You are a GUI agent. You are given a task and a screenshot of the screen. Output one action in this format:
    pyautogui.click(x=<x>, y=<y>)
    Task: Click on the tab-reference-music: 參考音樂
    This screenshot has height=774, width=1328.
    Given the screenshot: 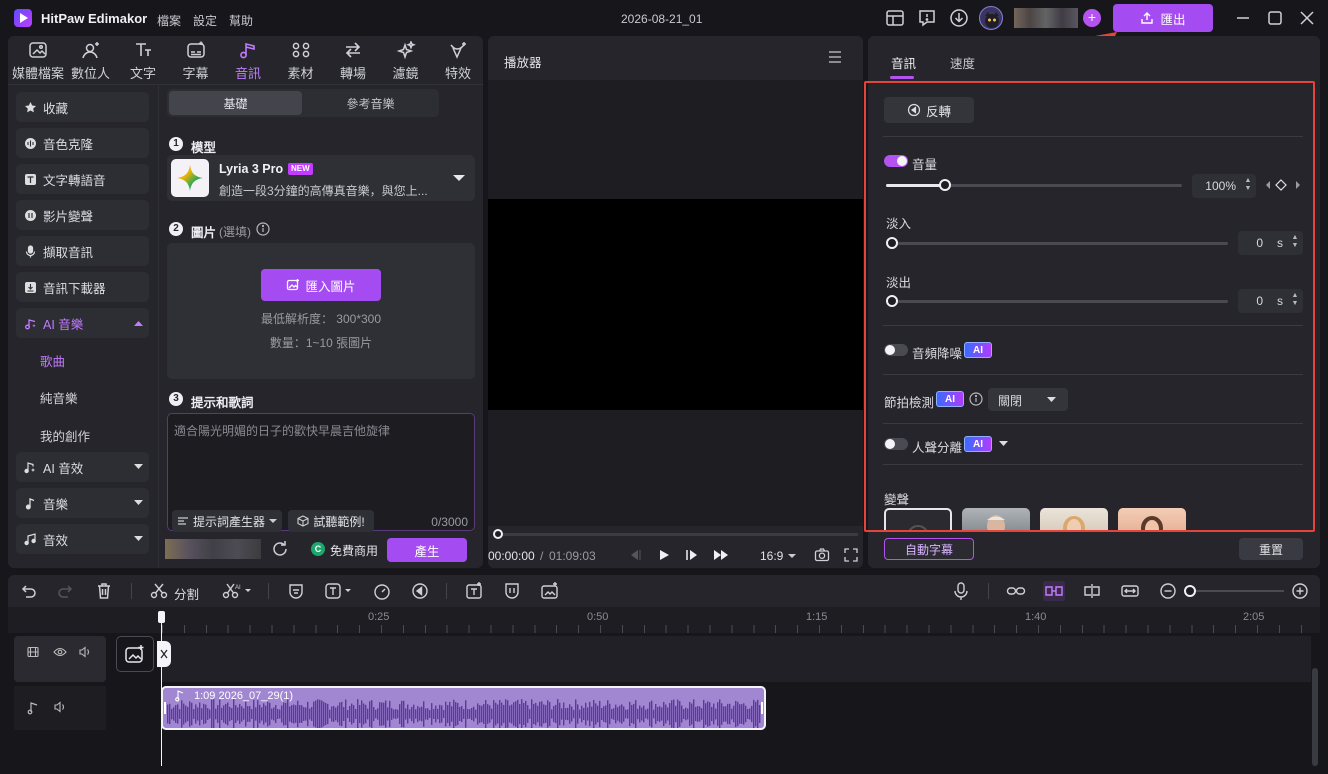 What is the action you would take?
    pyautogui.click(x=370, y=103)
    